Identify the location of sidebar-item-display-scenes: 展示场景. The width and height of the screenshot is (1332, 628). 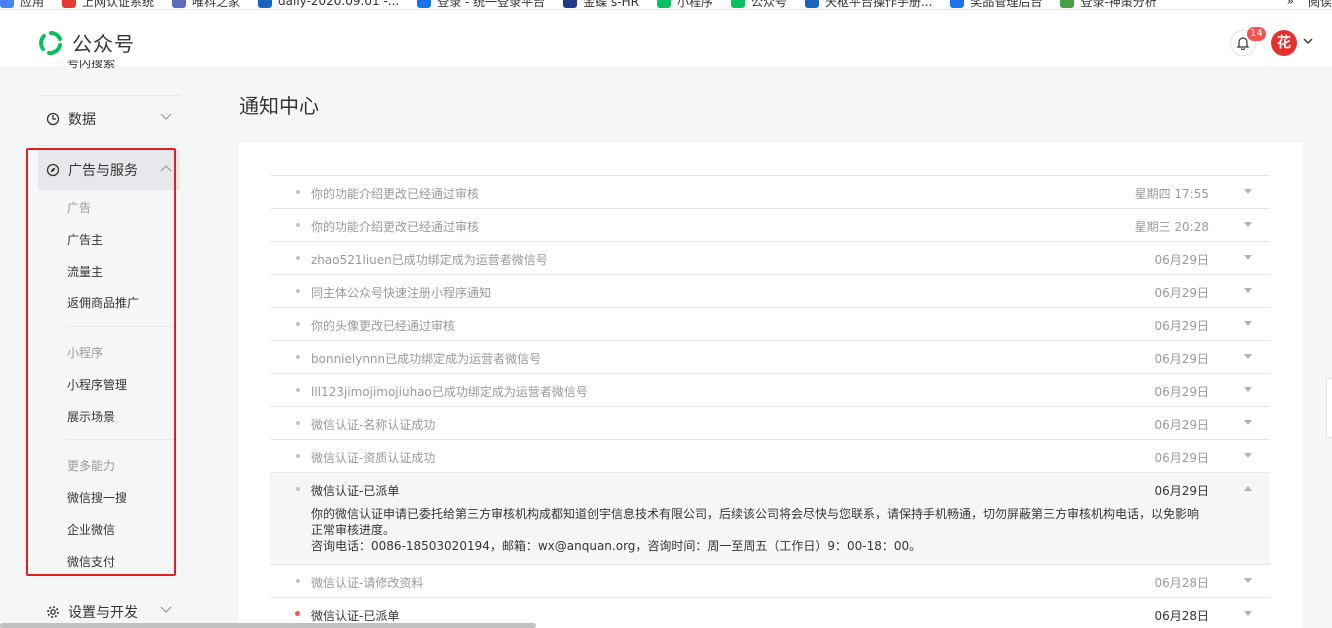
(91, 416).